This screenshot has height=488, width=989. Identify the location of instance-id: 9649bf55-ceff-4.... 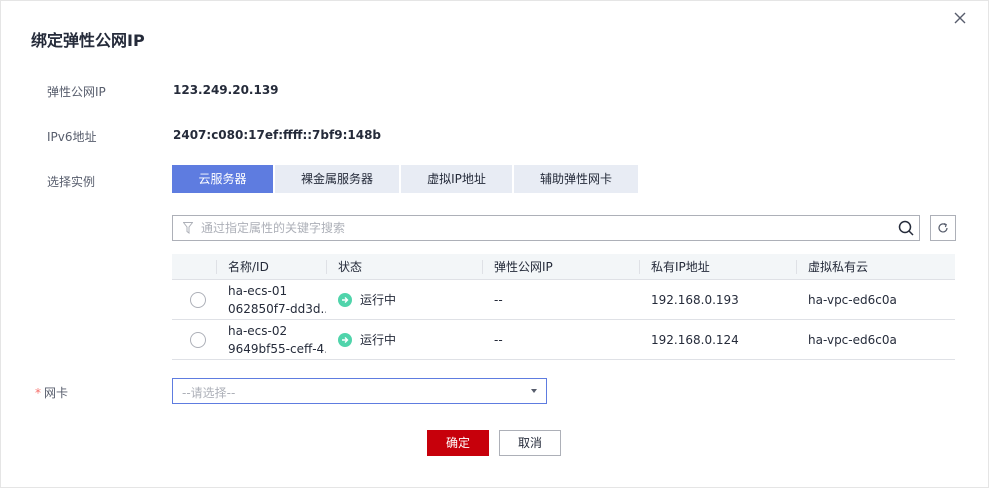
(277, 348).